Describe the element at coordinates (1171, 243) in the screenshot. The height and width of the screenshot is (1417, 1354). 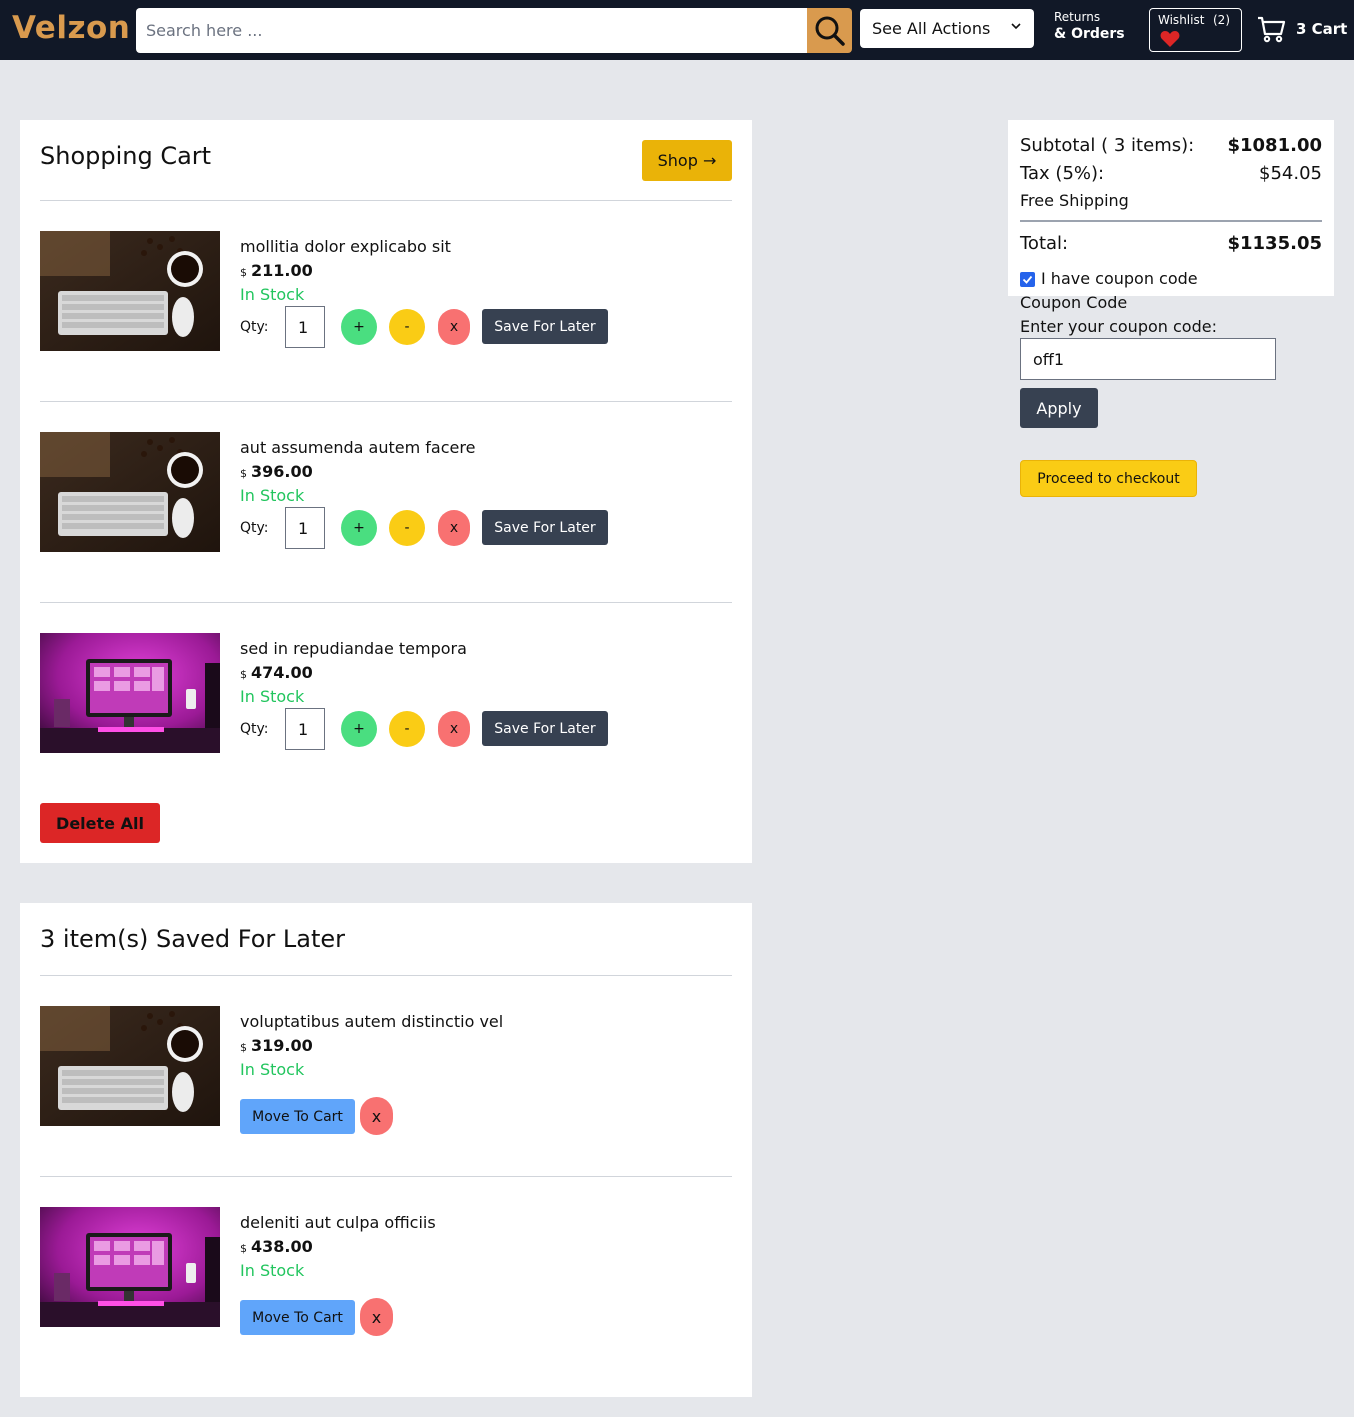
I see `total-row: Total: $1135.05` at that location.